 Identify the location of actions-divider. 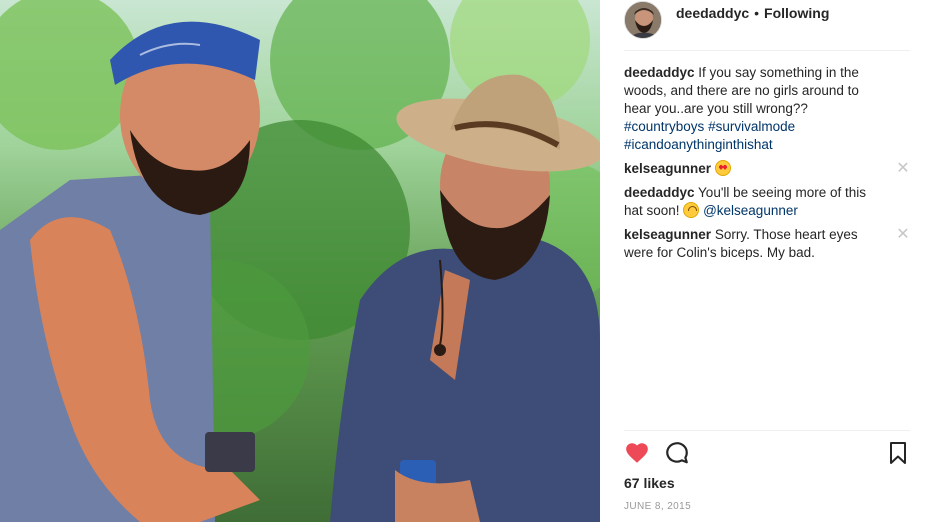
(767, 430).